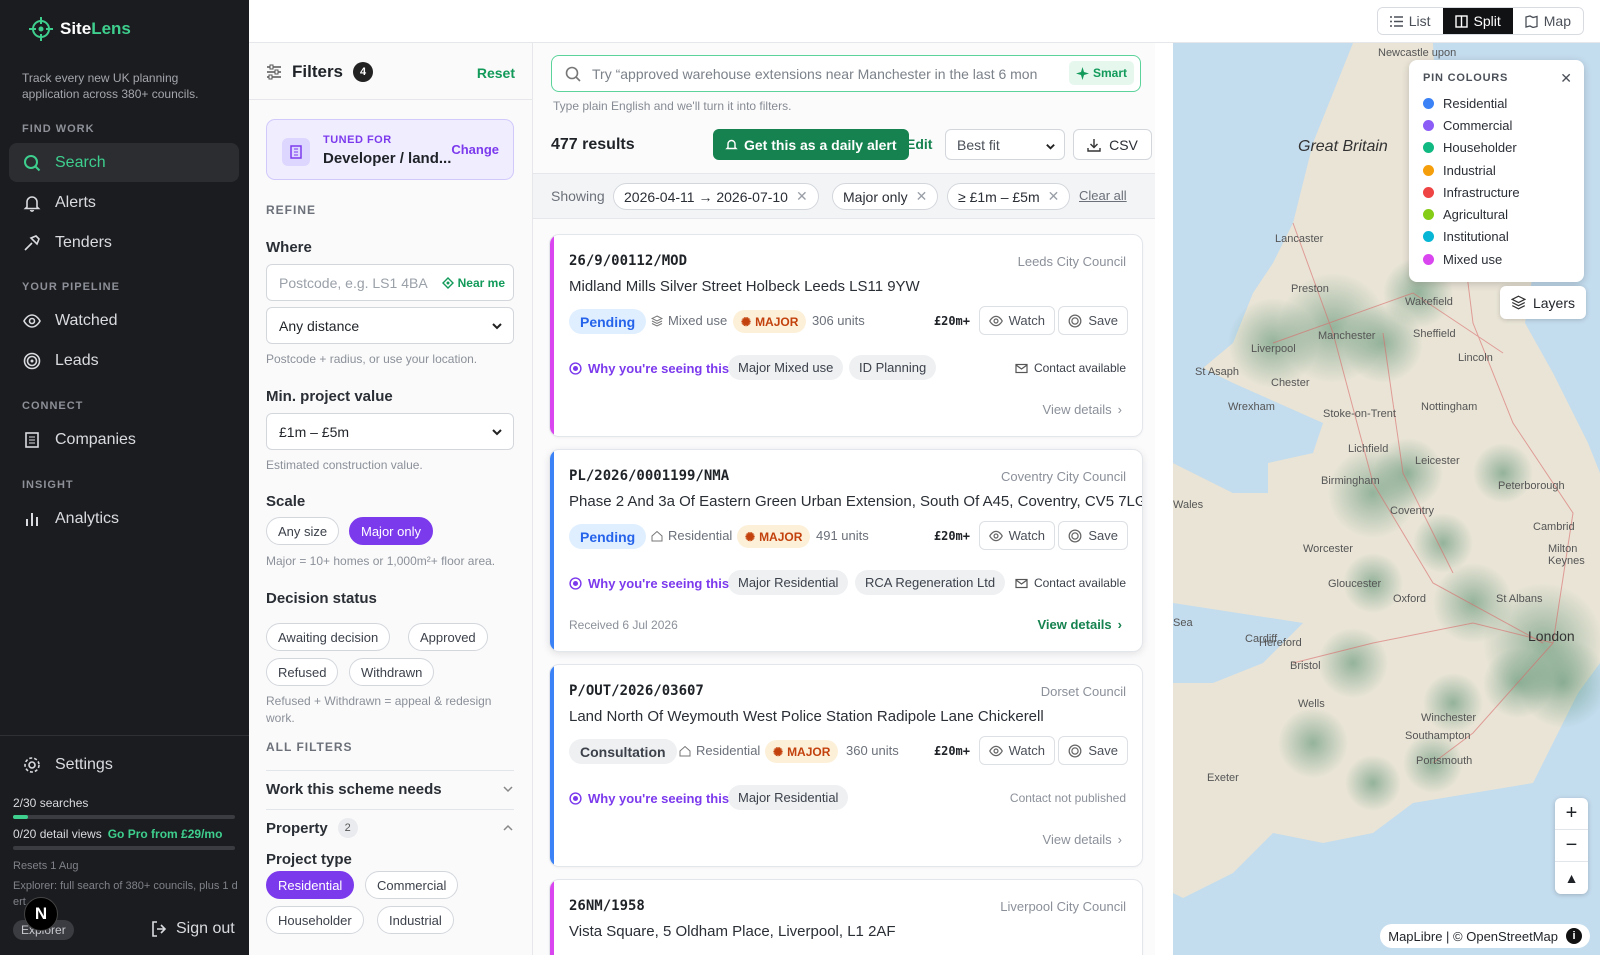  I want to click on filter-pill-date: 2026-04-11 → 2026-07-10 ✕, so click(716, 196).